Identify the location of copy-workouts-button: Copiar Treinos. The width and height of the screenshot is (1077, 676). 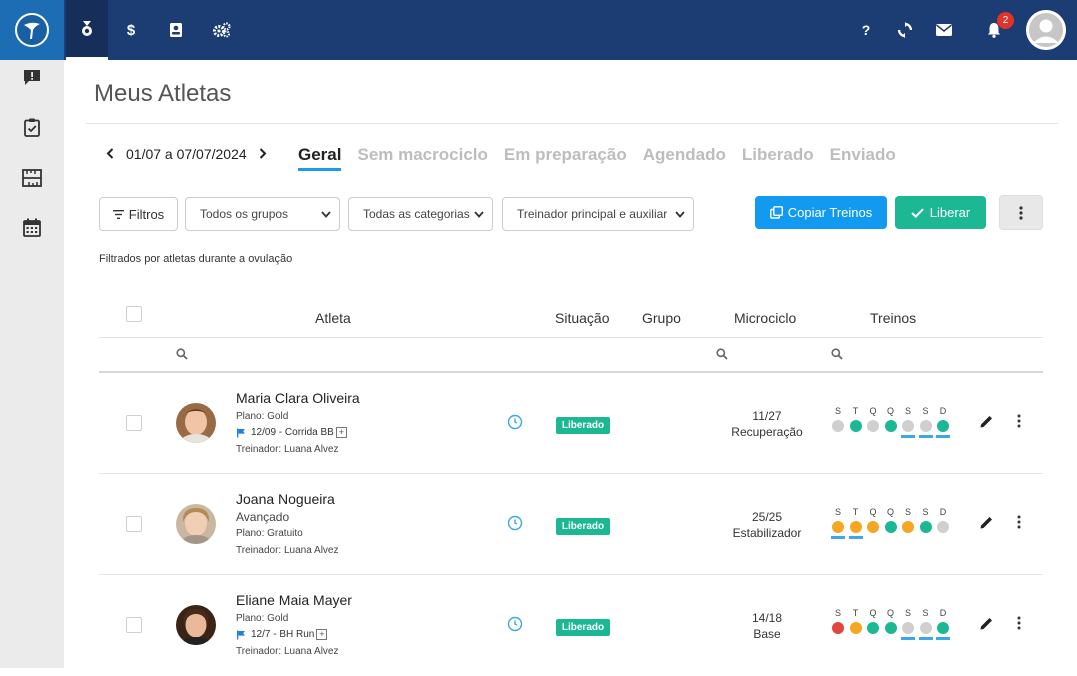
(821, 212).